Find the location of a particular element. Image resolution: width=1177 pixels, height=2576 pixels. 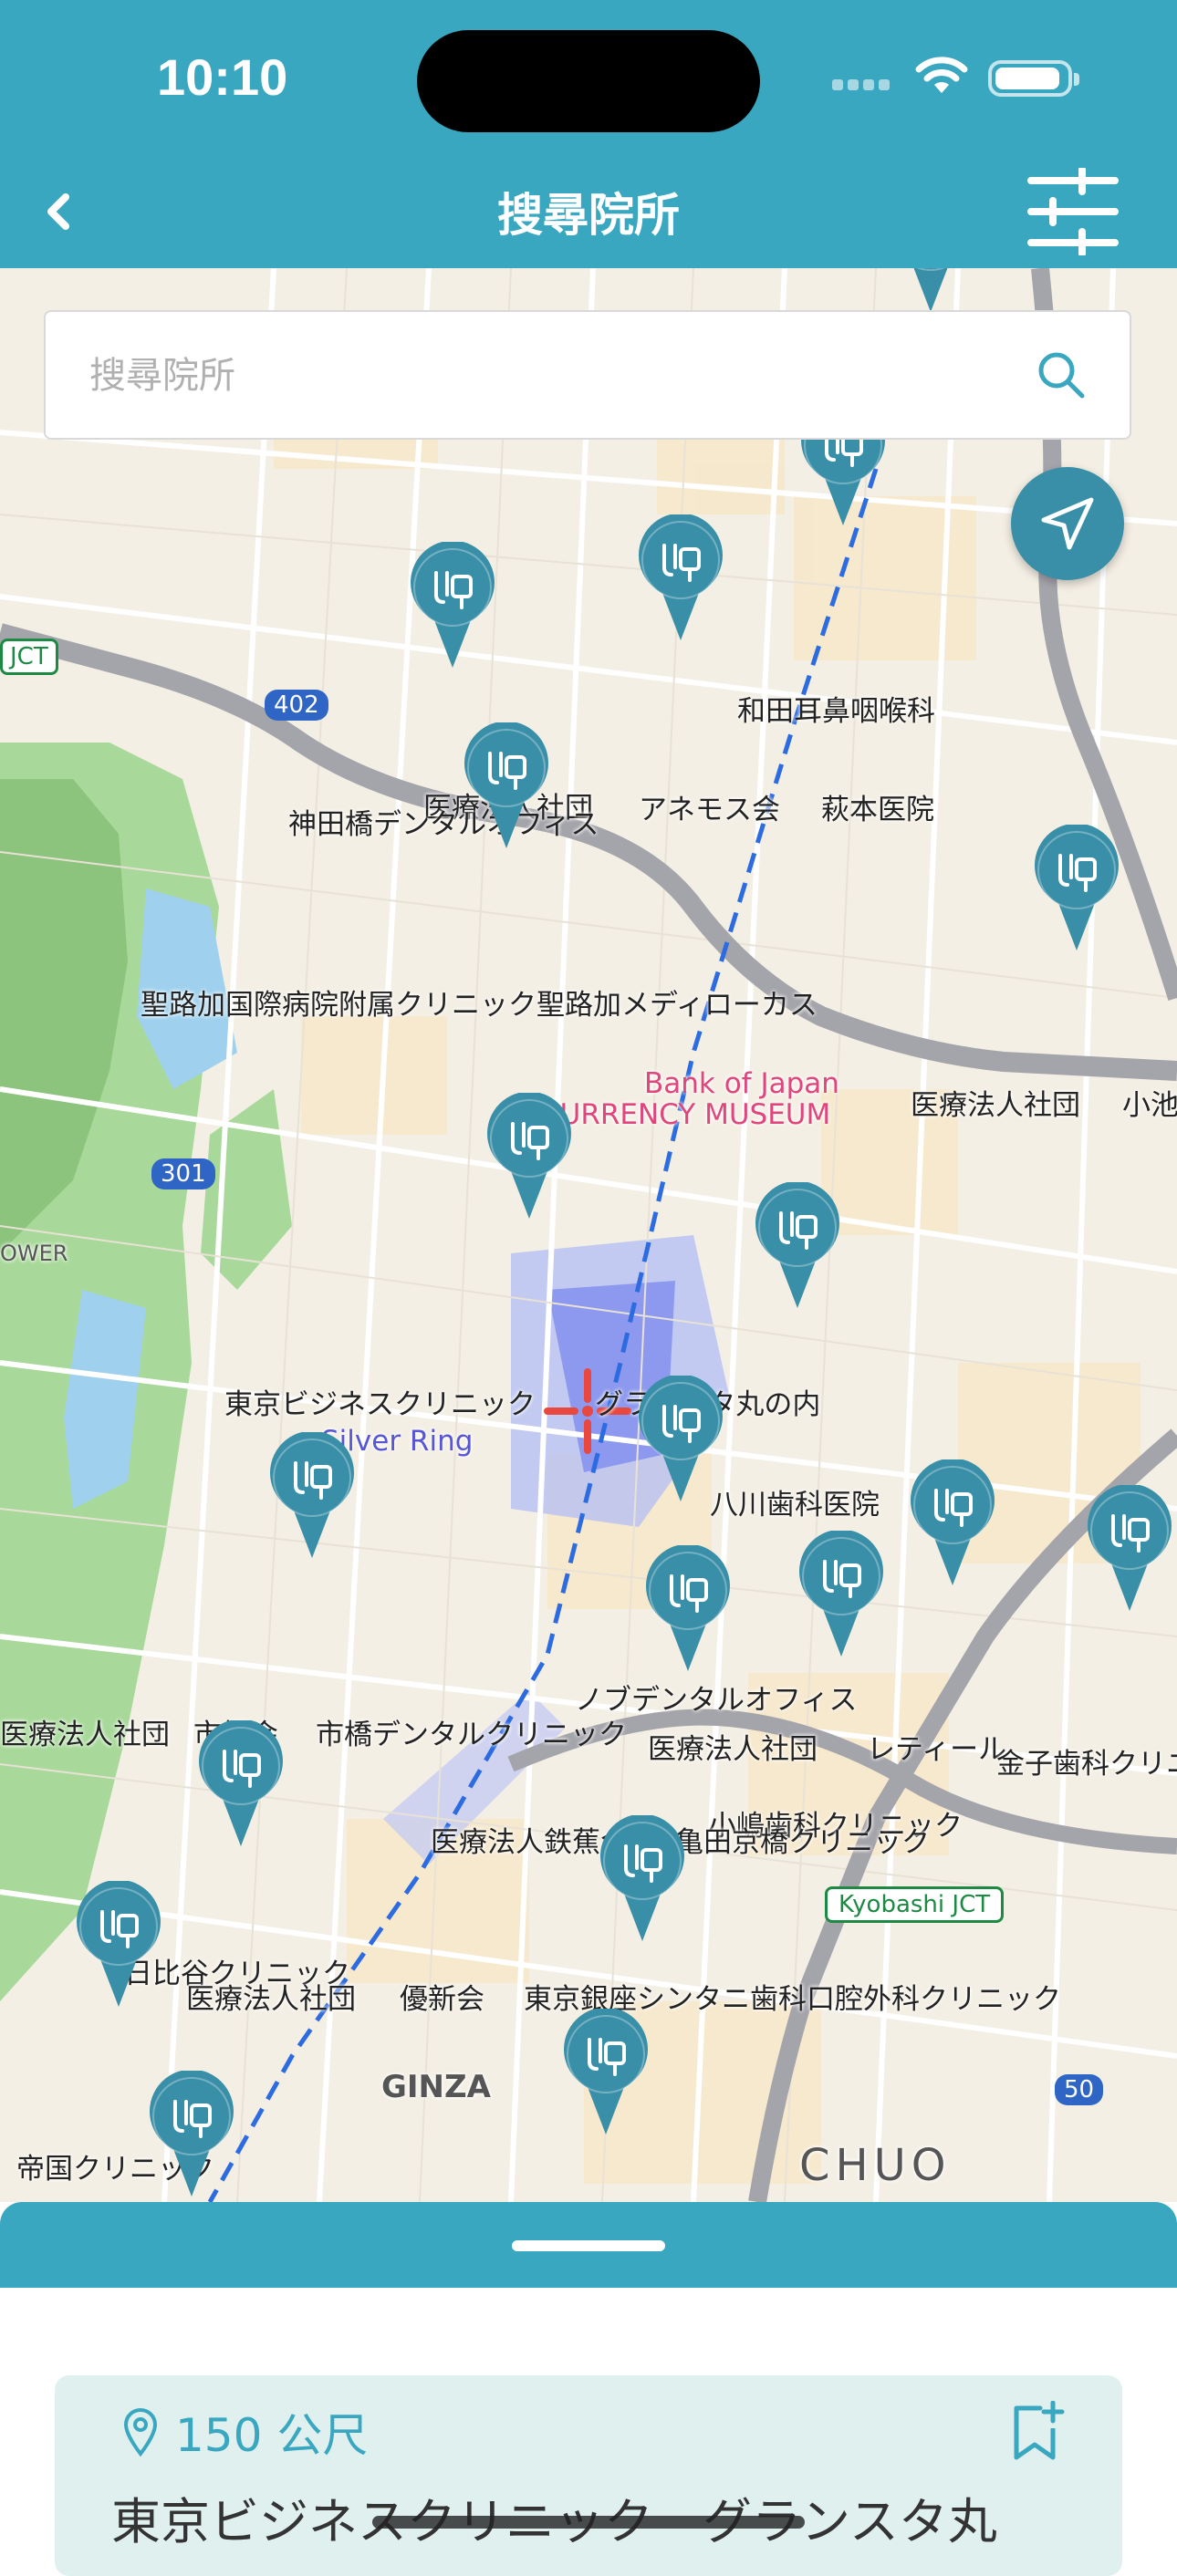

cellular-signal-icon is located at coordinates (864, 86).